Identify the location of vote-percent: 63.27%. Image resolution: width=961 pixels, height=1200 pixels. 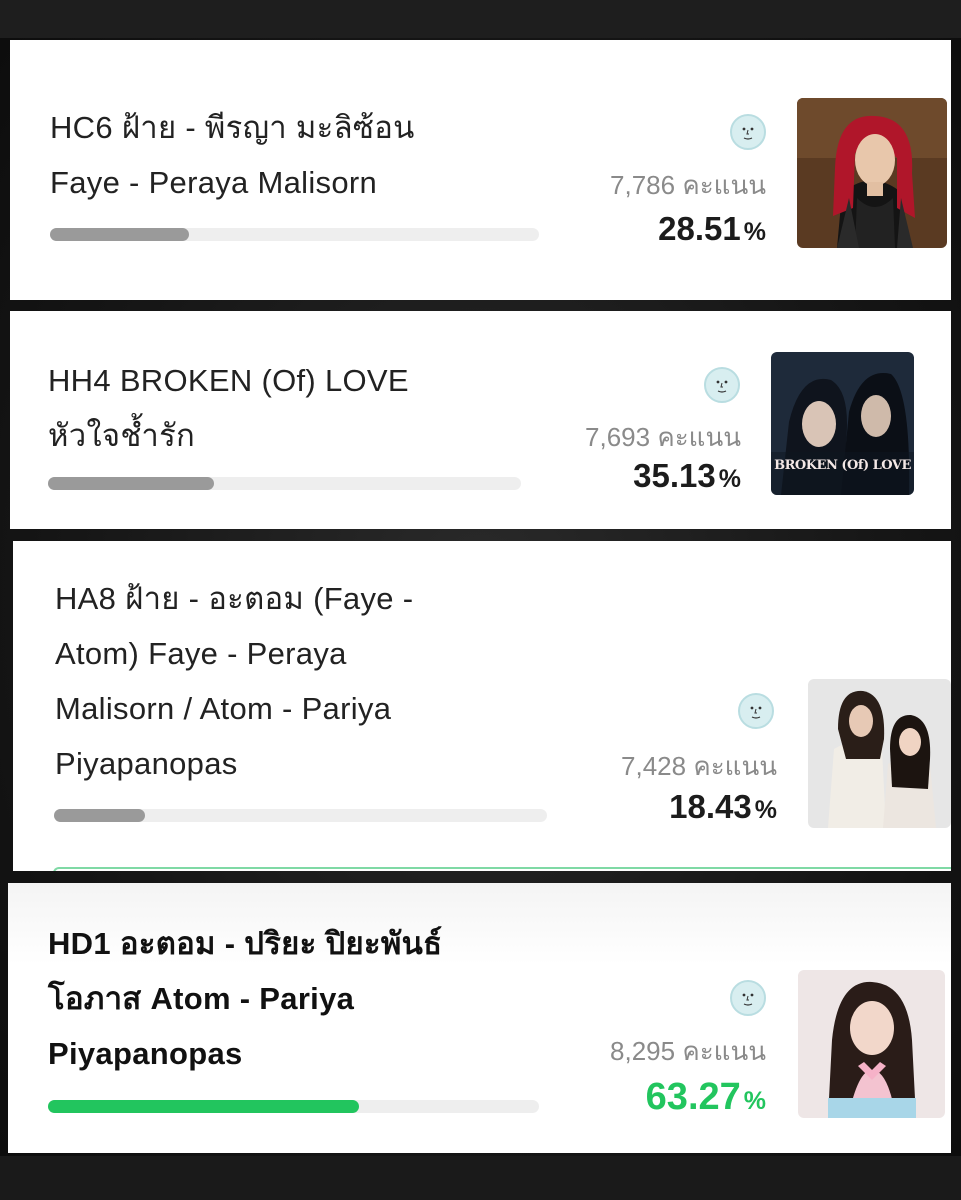
(705, 1097).